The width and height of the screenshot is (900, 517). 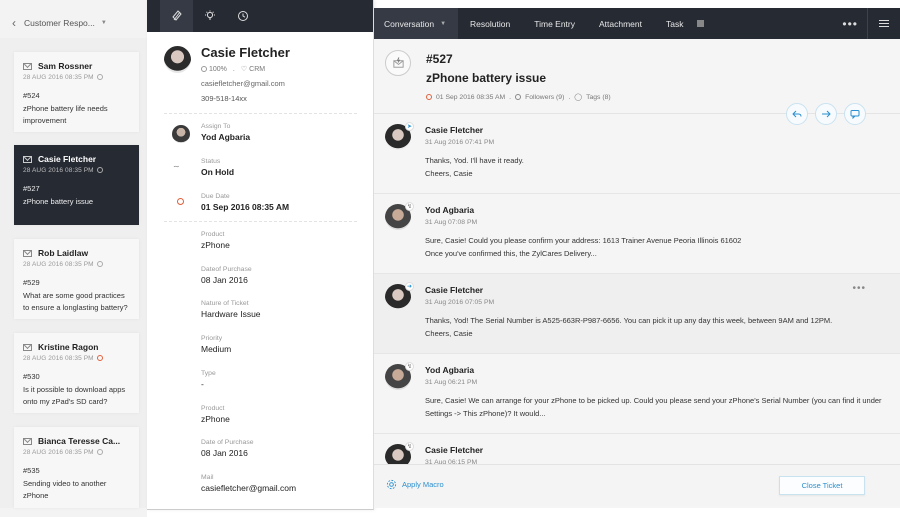 I want to click on tab-time-entry: Time Entry, so click(x=554, y=23).